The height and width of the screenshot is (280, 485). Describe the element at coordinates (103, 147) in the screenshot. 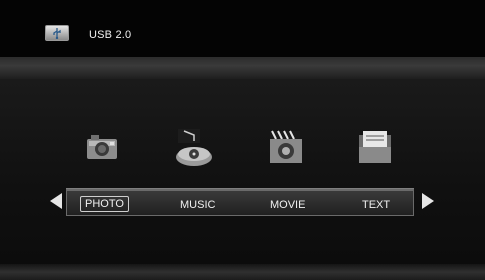

I see `camera-icon` at that location.